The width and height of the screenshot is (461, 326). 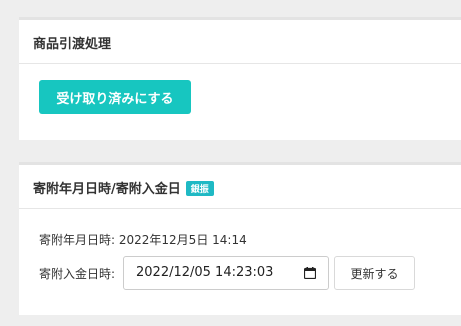 What do you see at coordinates (240, 187) in the screenshot?
I see `donation-panel-header: 寄附年月日時/寄附入金日 銀振` at bounding box center [240, 187].